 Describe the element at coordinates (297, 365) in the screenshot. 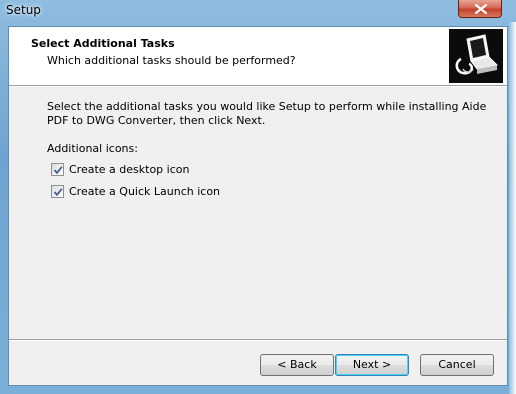

I see `back-button: < Back` at that location.